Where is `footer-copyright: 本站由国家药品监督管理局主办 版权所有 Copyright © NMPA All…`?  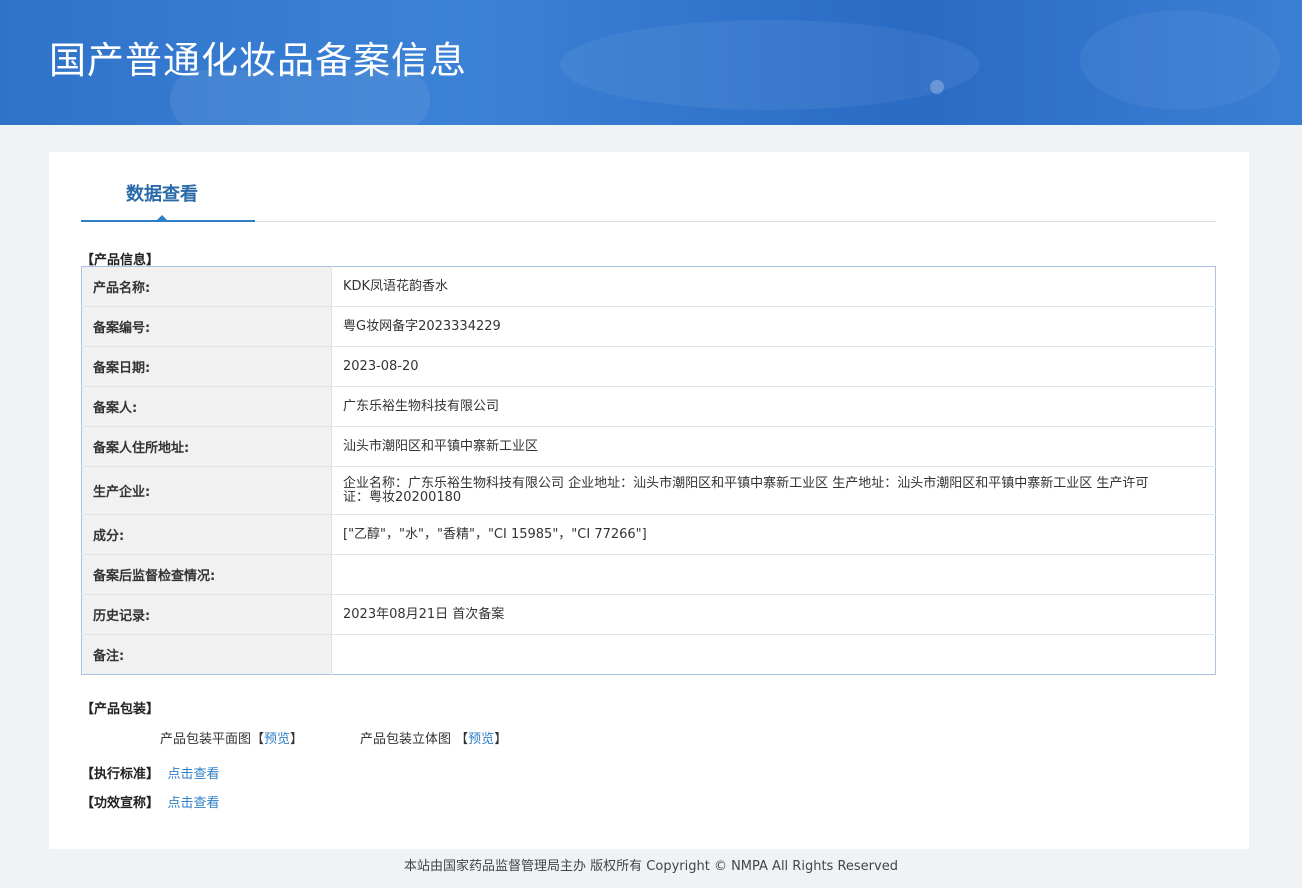 footer-copyright: 本站由国家药品监督管理局主办 版权所有 Copyright © NMPA All… is located at coordinates (651, 866).